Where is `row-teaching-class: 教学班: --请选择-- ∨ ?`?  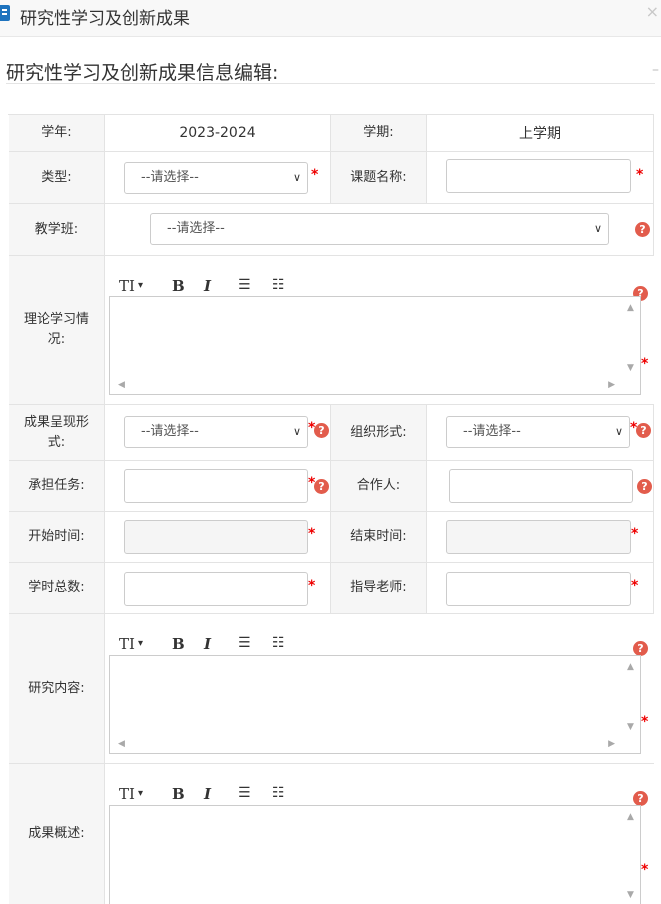
row-teaching-class: 教学班: --请选择-- ∨ ? is located at coordinates (331, 230).